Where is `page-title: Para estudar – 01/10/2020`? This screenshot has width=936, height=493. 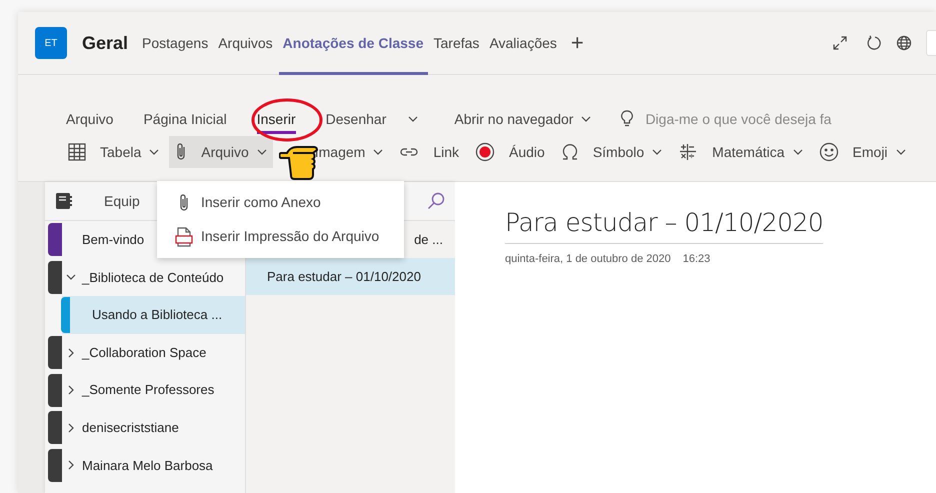
page-title: Para estudar – 01/10/2020 is located at coordinates (664, 224).